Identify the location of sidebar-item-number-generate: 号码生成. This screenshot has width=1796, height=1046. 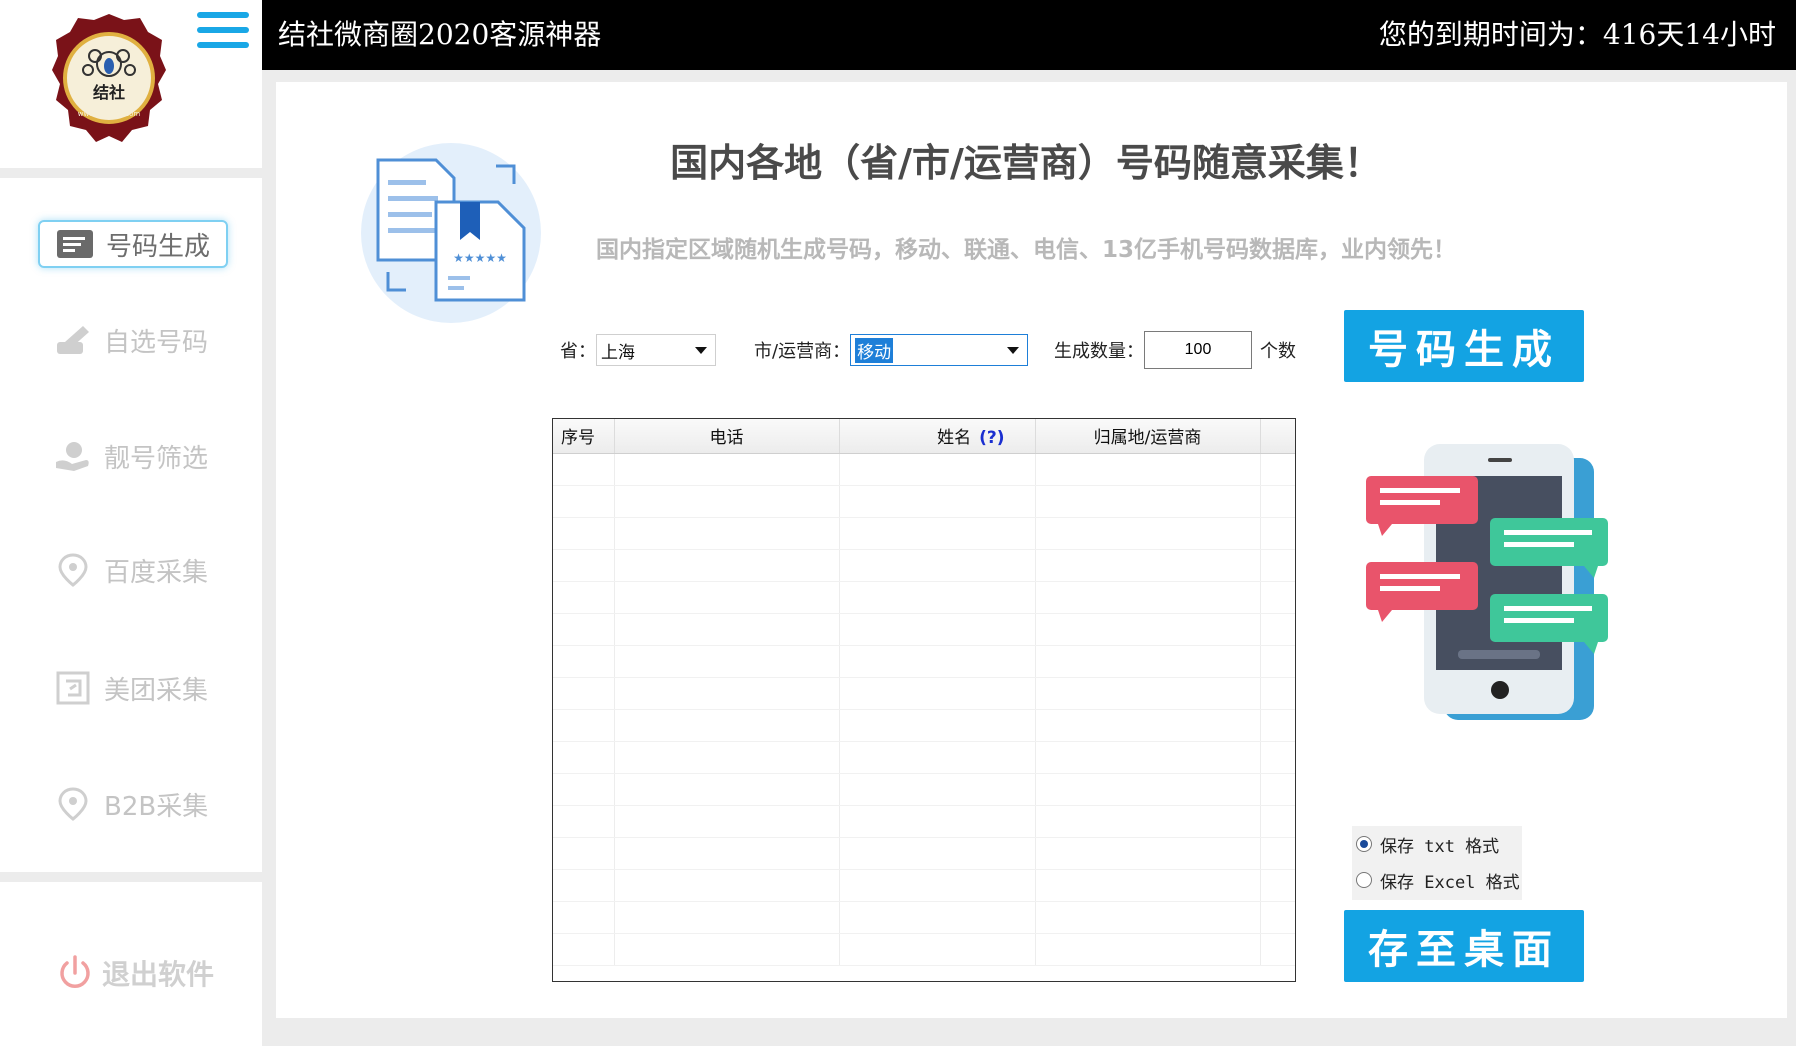
(133, 244).